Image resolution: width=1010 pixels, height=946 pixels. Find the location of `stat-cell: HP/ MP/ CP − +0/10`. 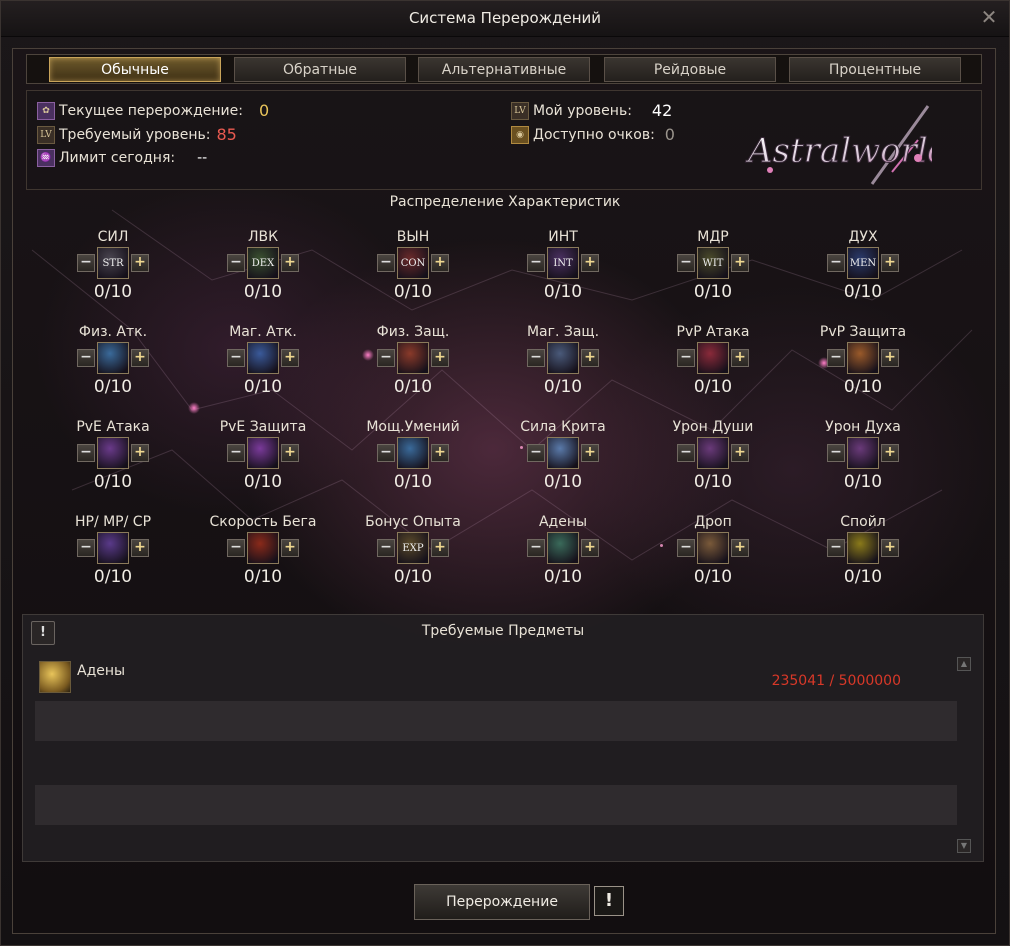

stat-cell: HP/ MP/ CP − +0/10 is located at coordinates (113, 550).